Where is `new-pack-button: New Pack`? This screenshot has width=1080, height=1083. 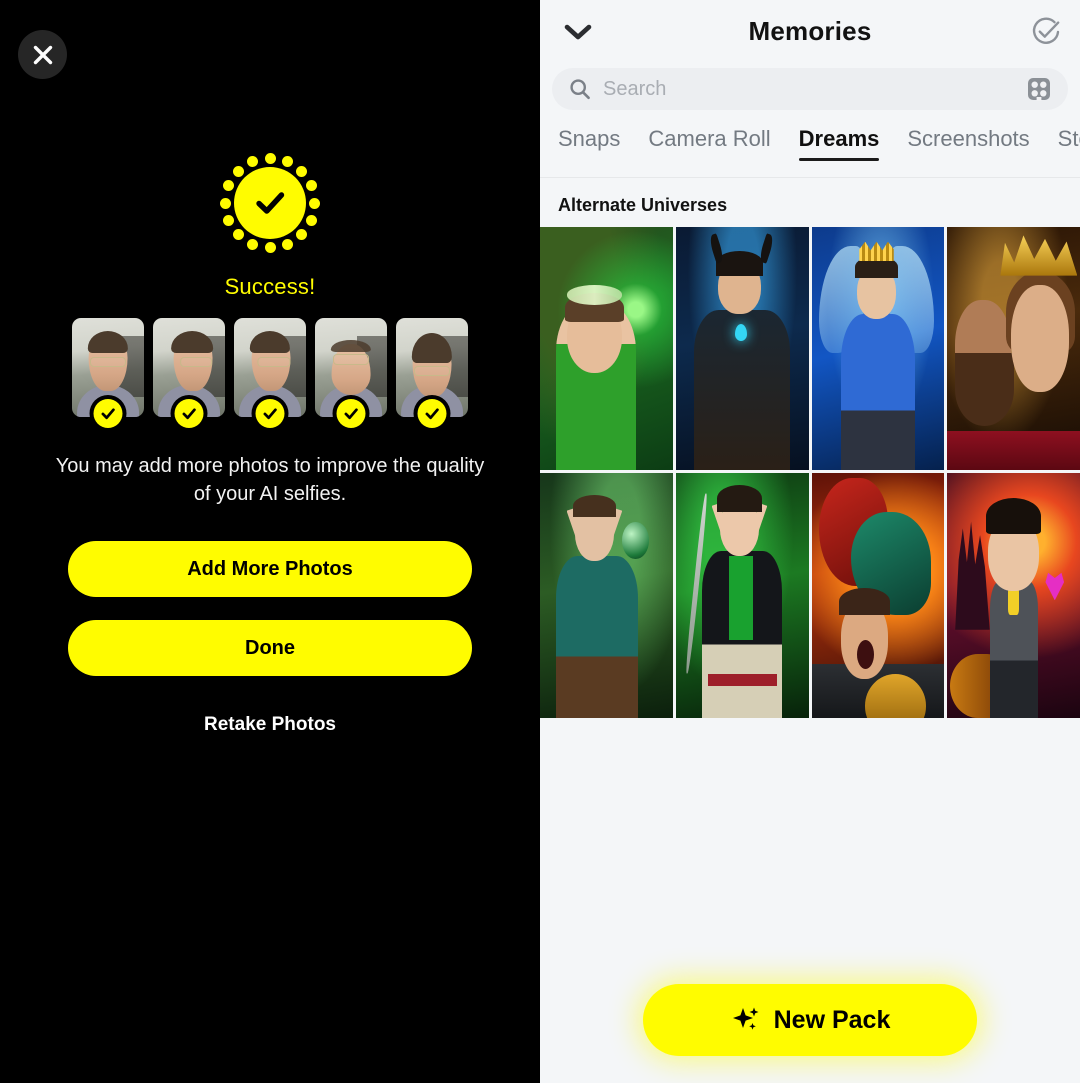
new-pack-button: New Pack is located at coordinates (810, 1020).